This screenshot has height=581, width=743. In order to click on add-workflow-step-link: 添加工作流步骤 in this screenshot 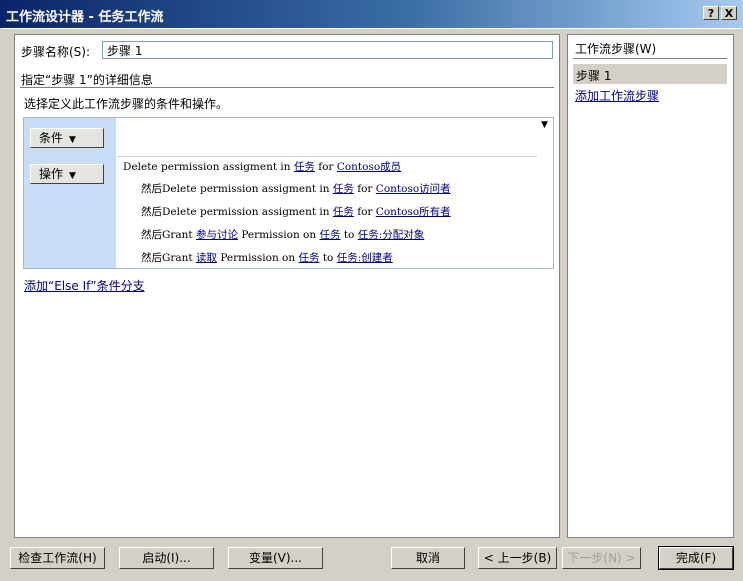, I will do `click(617, 95)`.